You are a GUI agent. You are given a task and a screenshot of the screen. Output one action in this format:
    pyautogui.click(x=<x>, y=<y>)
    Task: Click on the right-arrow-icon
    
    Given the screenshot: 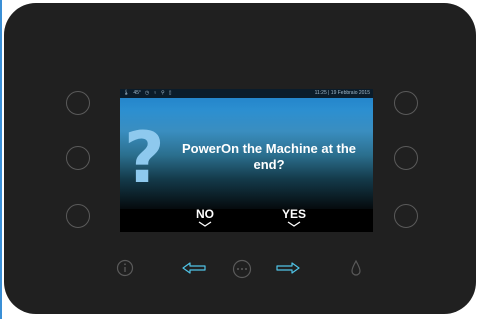 What is the action you would take?
    pyautogui.click(x=288, y=268)
    